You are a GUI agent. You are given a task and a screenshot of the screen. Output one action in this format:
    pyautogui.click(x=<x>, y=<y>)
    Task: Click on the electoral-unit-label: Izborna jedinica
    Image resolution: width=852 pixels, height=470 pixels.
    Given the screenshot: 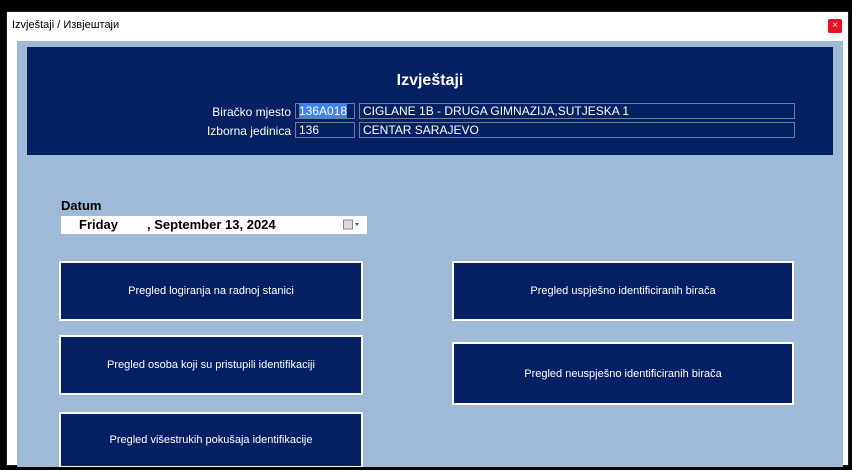 What is the action you would take?
    pyautogui.click(x=248, y=131)
    